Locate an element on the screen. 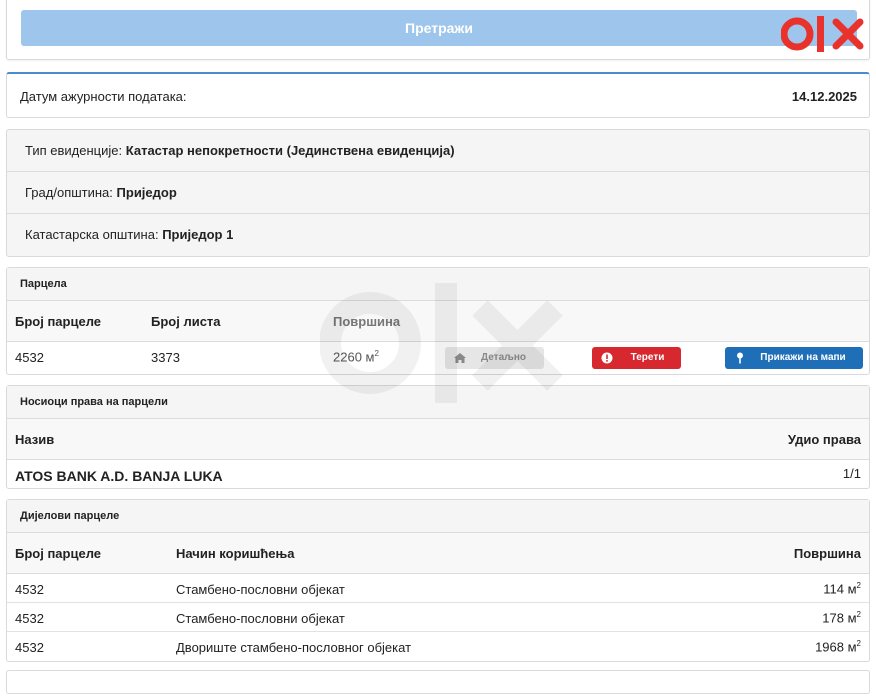 This screenshot has width=876, height=699. city-value: Приједор is located at coordinates (146, 192).